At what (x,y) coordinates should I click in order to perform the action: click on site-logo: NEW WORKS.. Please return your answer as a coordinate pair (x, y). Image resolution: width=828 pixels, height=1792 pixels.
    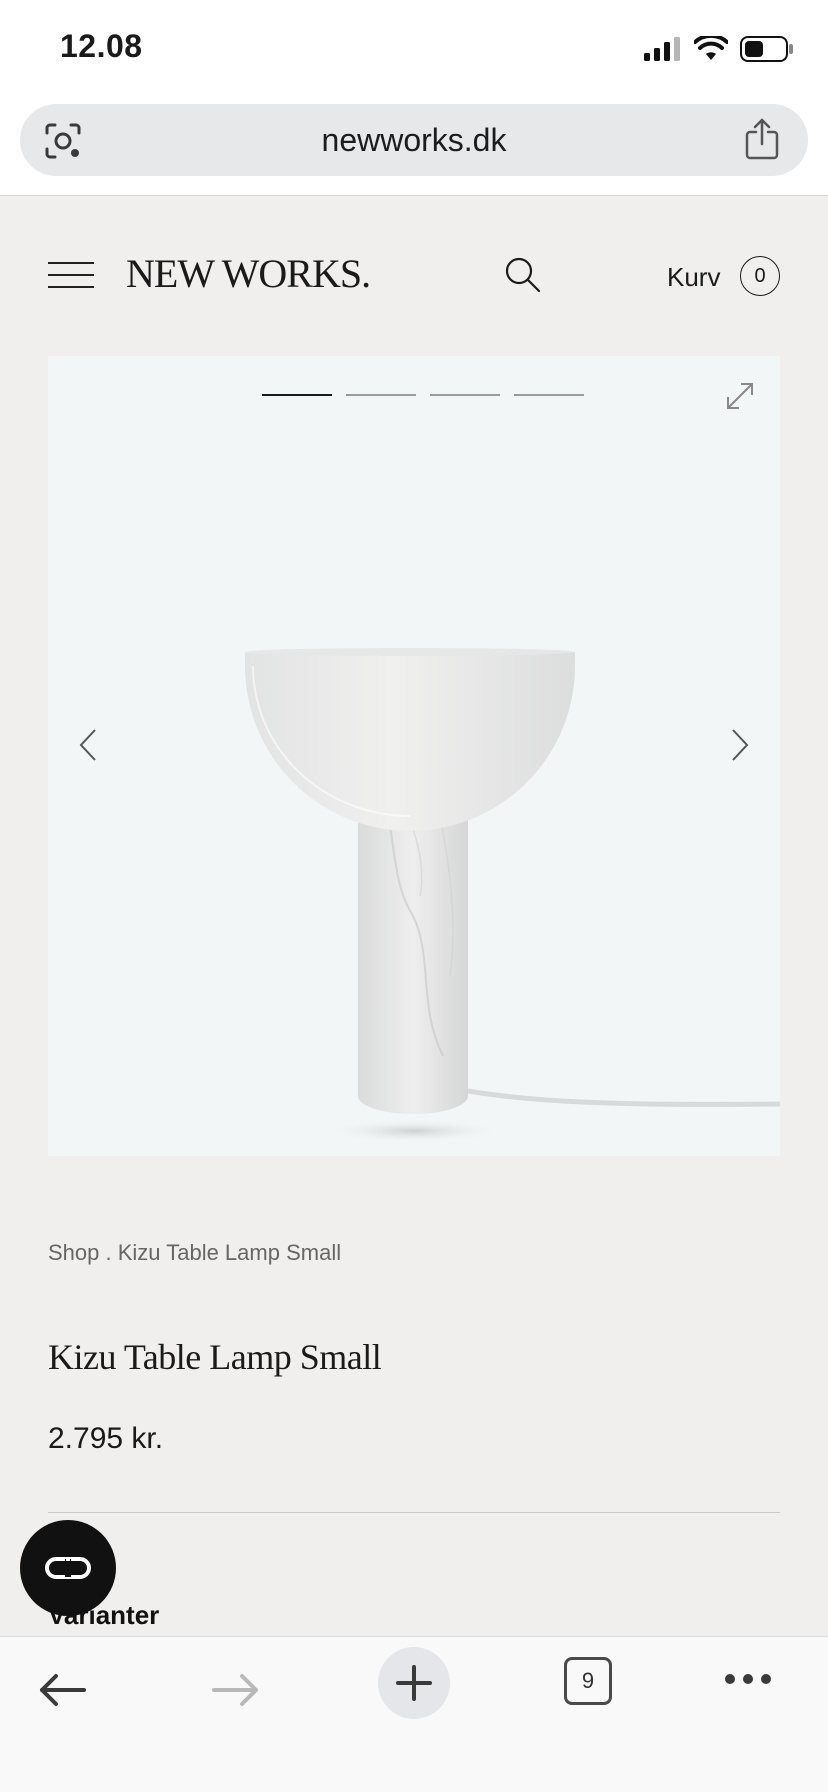
    Looking at the image, I should click on (248, 273).